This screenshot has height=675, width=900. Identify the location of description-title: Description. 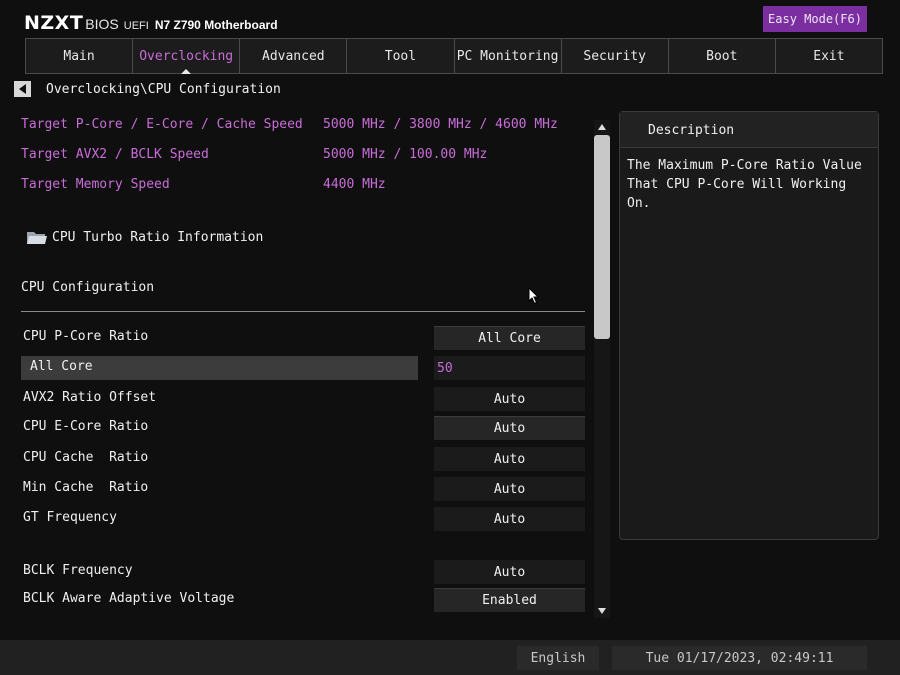
(749, 130).